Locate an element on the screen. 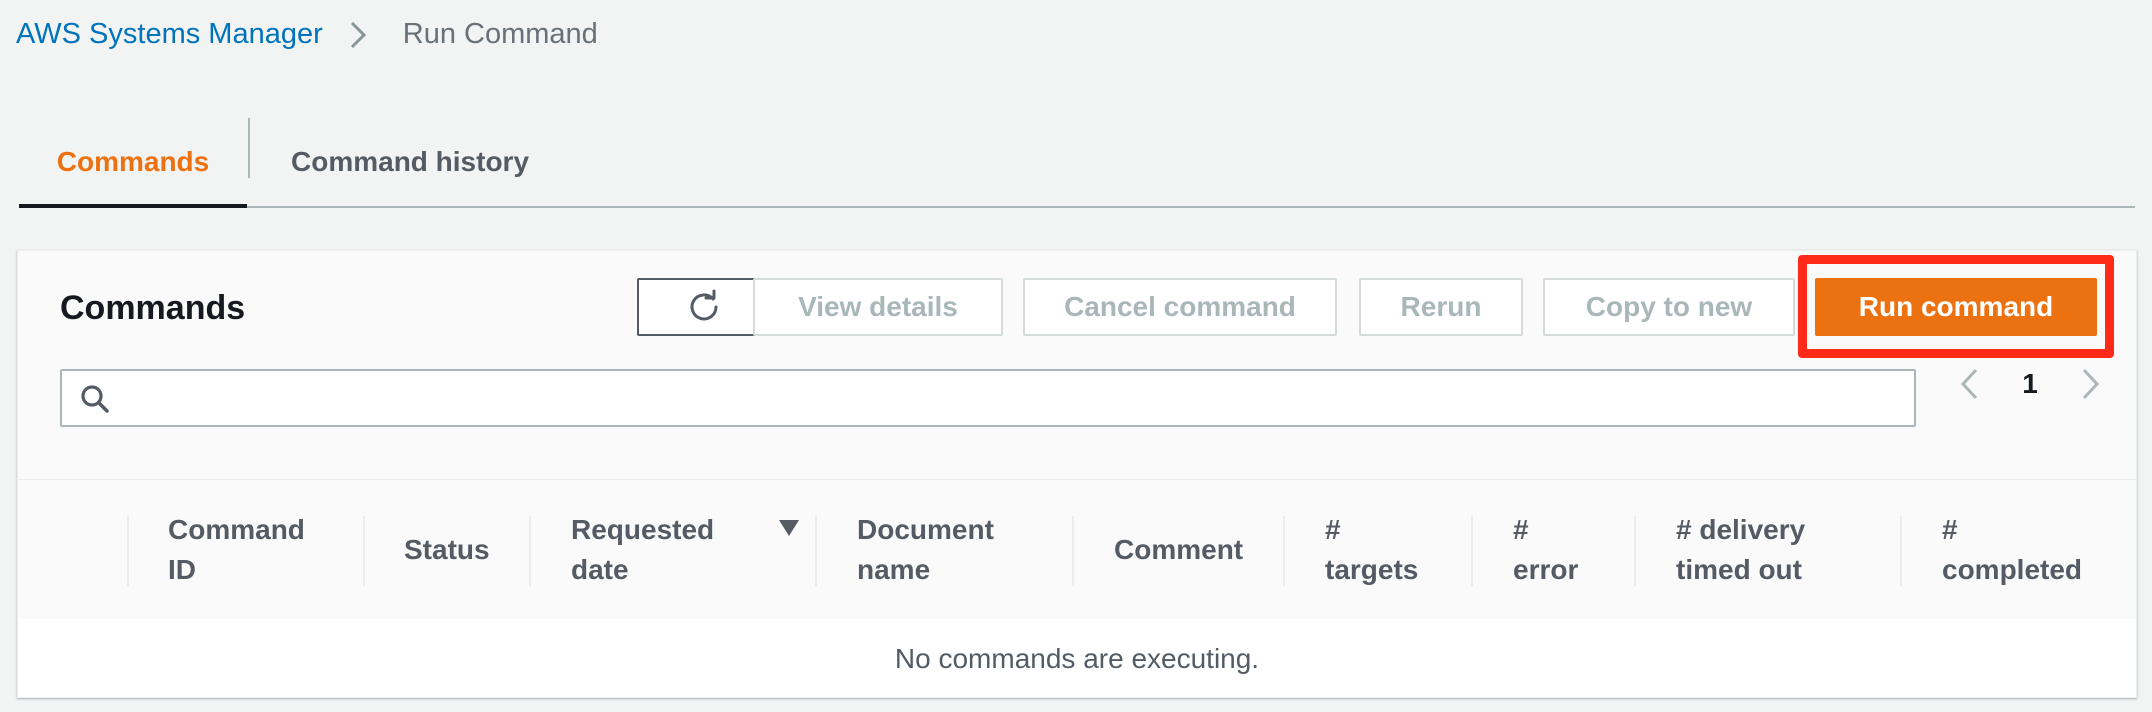 The image size is (2152, 712). column-header-comment: Comment is located at coordinates (1178, 550).